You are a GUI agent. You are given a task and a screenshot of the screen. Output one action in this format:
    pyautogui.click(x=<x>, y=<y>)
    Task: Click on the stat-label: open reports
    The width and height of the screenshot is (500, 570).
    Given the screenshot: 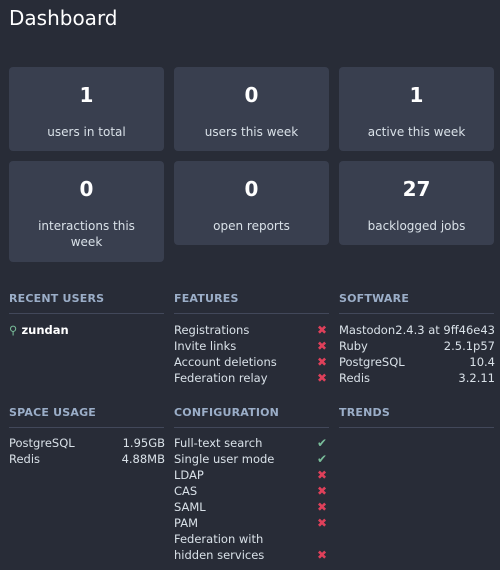 What is the action you would take?
    pyautogui.click(x=251, y=226)
    